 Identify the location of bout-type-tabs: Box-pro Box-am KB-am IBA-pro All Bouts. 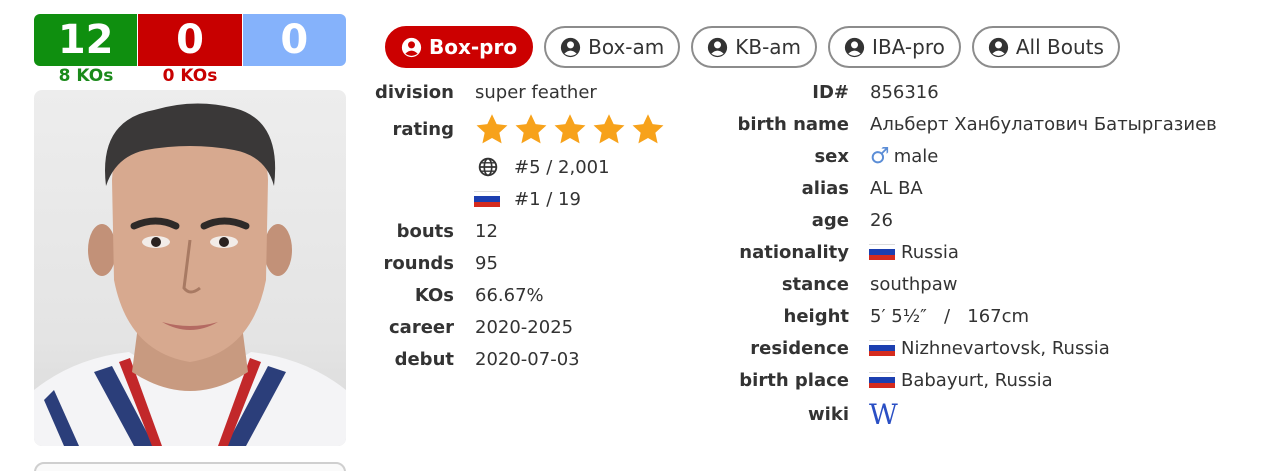
(752, 47).